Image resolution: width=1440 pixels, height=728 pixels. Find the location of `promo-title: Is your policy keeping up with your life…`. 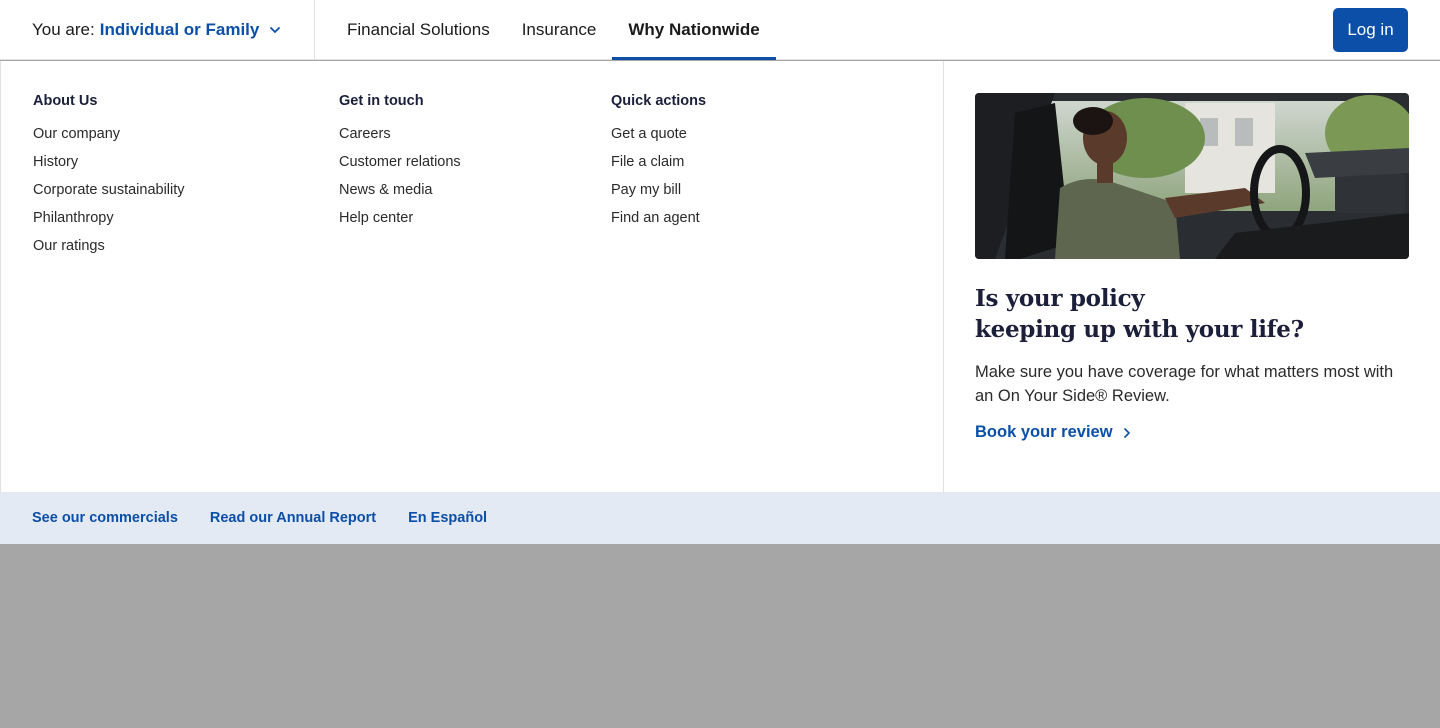

promo-title: Is your policy keeping up with your life… is located at coordinates (1192, 314).